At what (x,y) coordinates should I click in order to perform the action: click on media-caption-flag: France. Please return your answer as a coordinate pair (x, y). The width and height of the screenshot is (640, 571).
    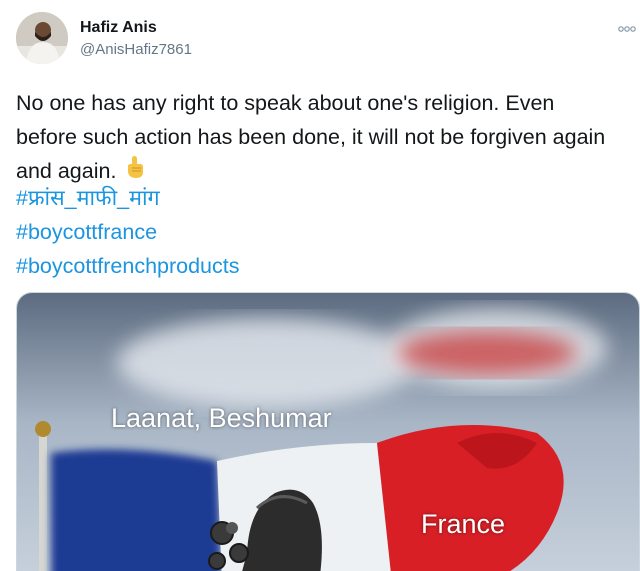
    Looking at the image, I should click on (463, 524).